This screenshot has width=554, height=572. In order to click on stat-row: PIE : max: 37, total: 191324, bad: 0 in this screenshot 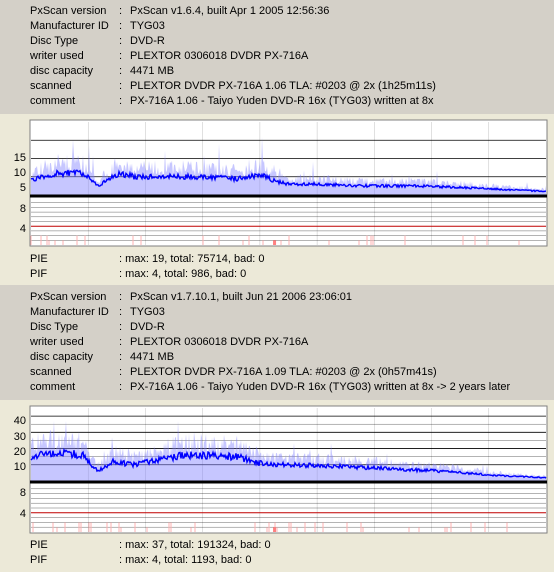, I will do `click(277, 545)`.